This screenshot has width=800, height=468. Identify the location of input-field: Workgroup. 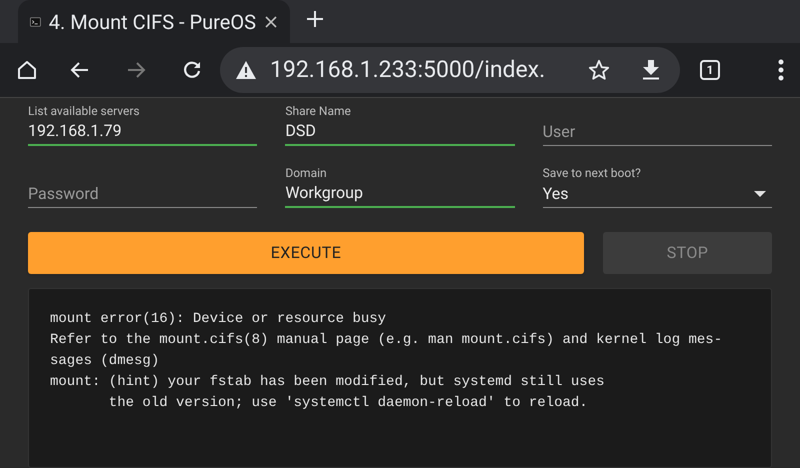
(400, 194).